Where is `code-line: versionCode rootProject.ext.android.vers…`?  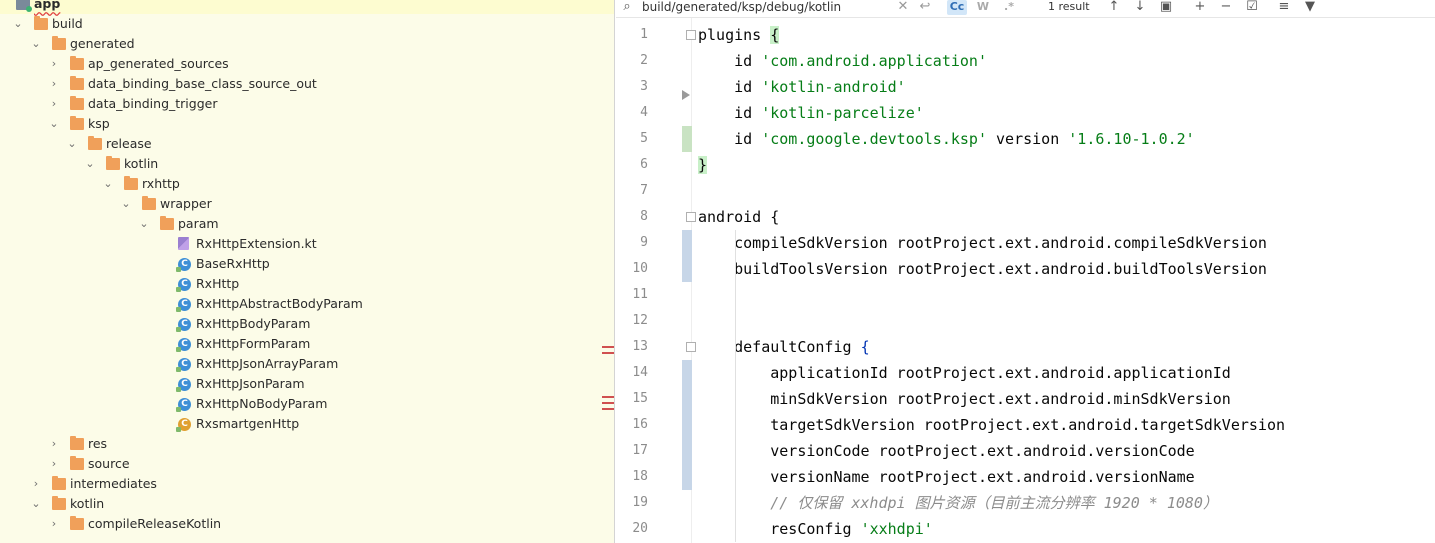
code-line: versionCode rootProject.ext.android.vers… is located at coordinates (946, 451).